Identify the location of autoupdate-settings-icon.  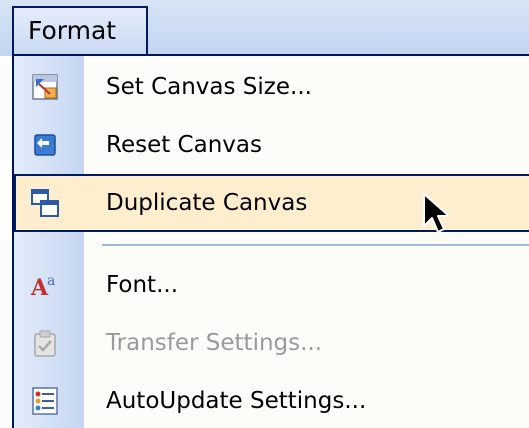
(45, 401).